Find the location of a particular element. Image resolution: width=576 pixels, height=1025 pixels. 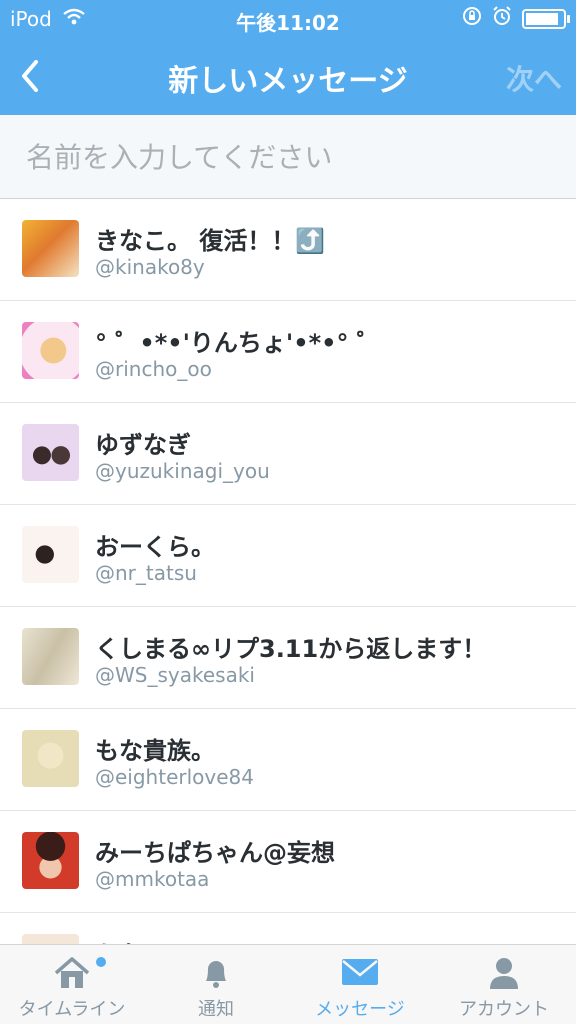

tab-messages: メッセージ is located at coordinates (360, 985).